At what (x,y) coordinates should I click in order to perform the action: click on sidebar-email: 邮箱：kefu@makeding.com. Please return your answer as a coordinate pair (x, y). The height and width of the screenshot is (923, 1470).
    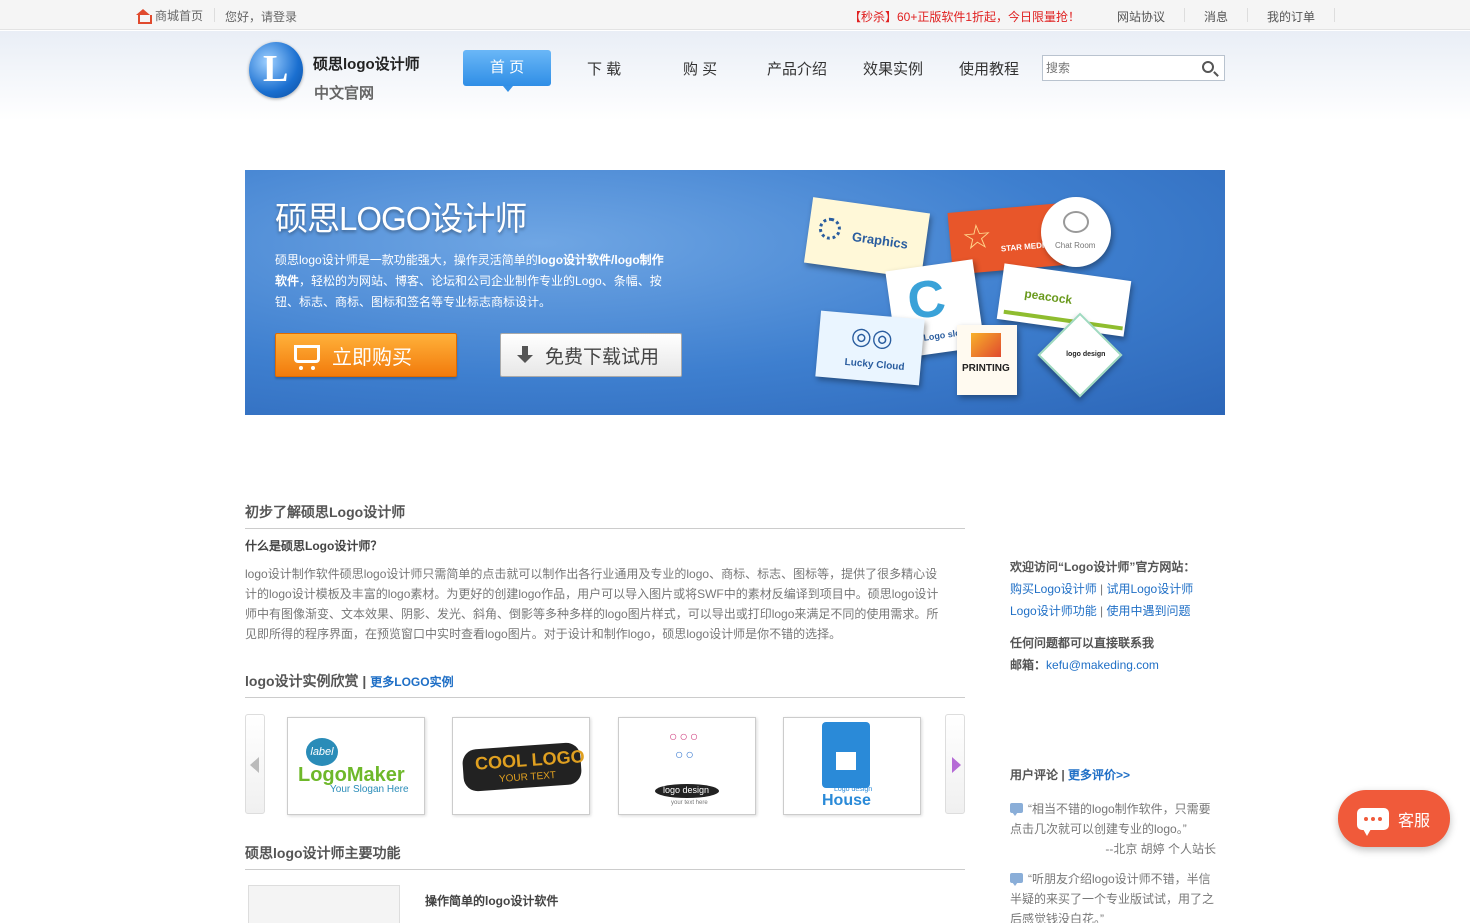
    Looking at the image, I should click on (1084, 665).